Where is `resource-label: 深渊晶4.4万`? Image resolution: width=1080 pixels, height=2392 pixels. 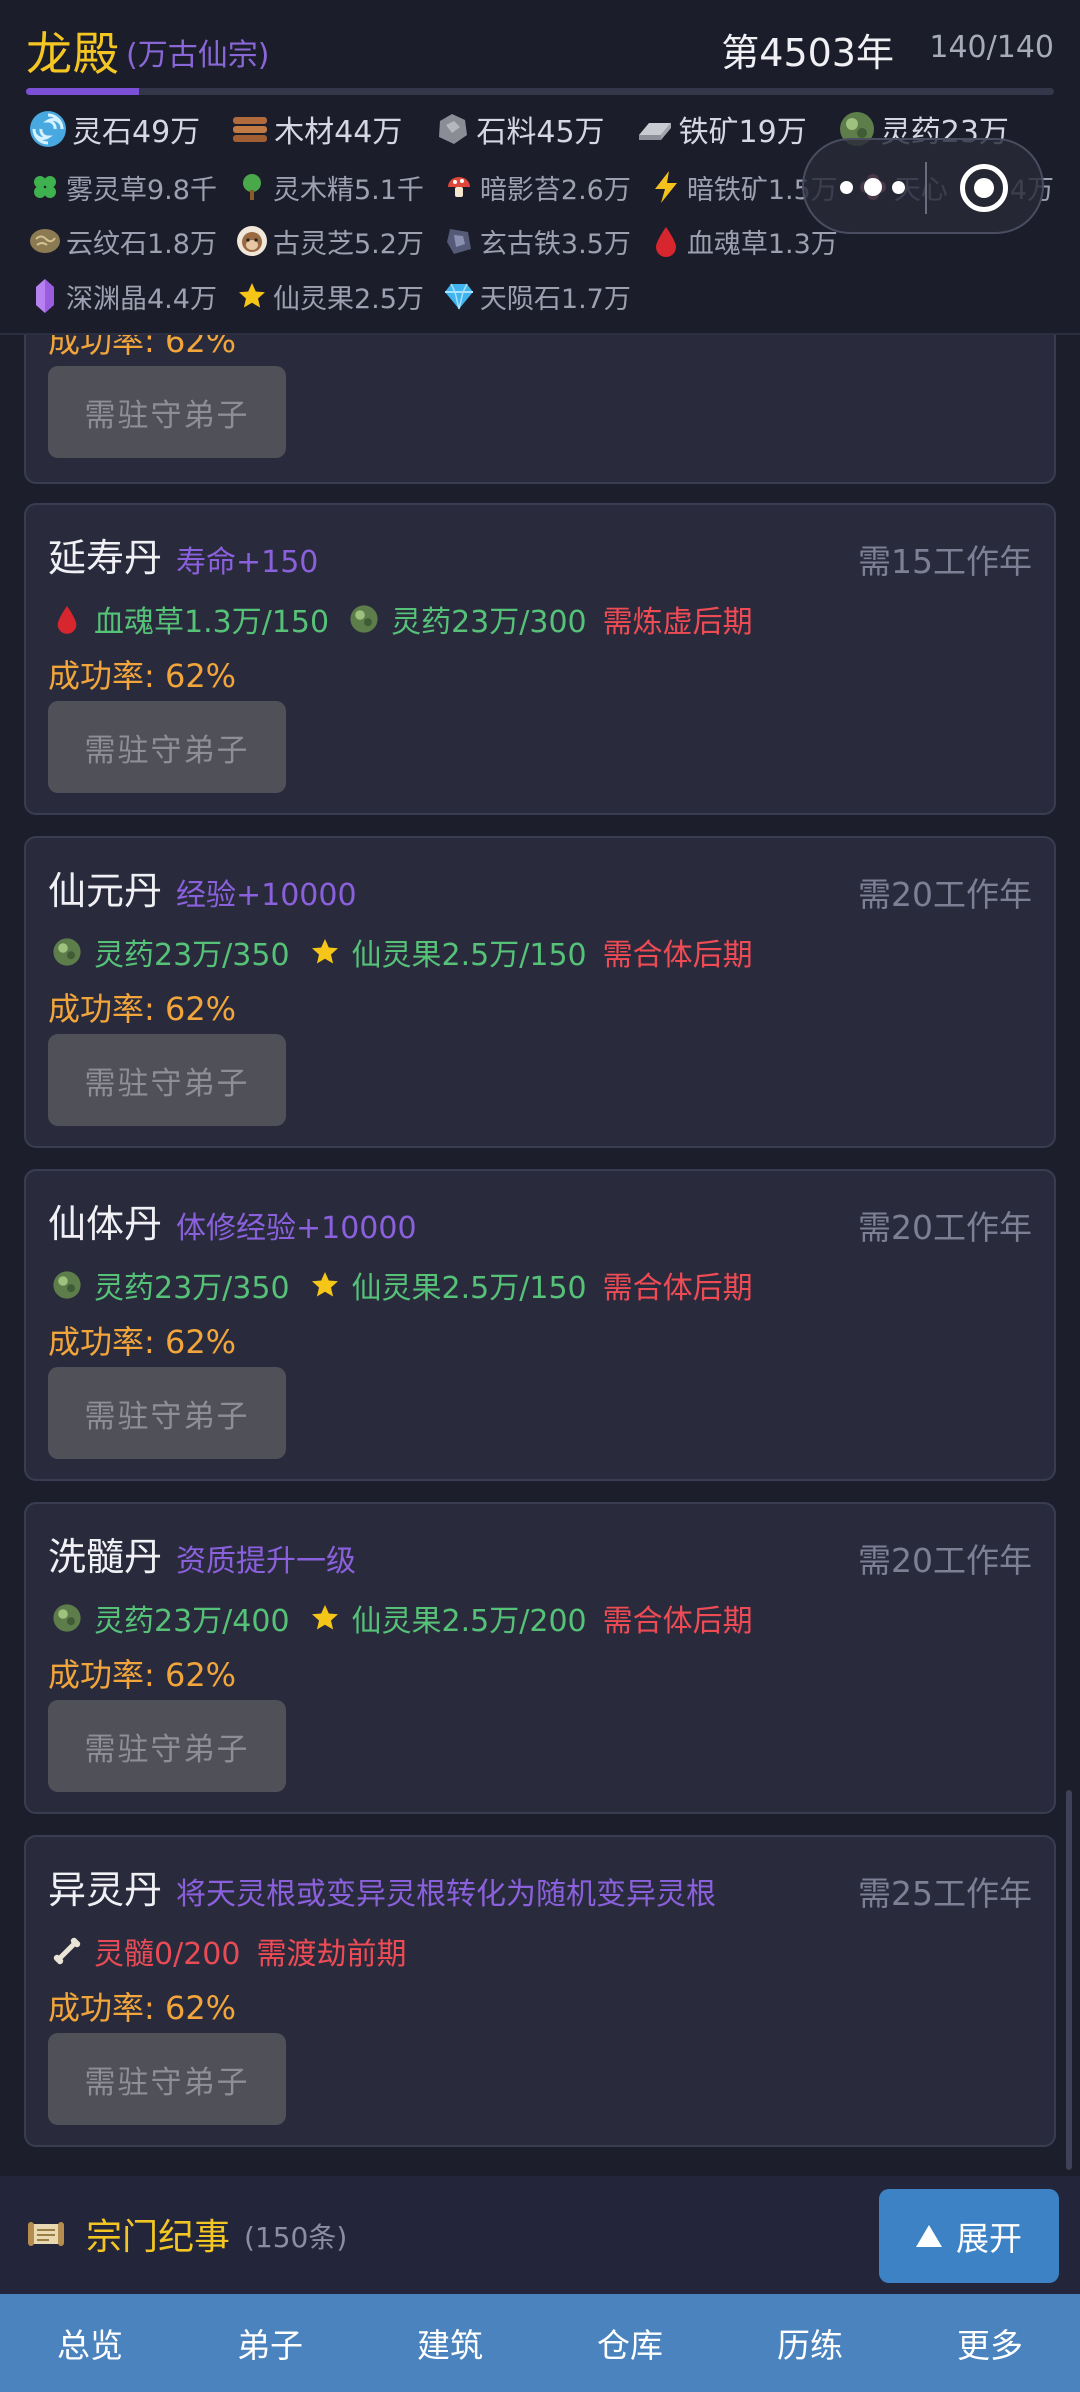 resource-label: 深渊晶4.4万 is located at coordinates (141, 299).